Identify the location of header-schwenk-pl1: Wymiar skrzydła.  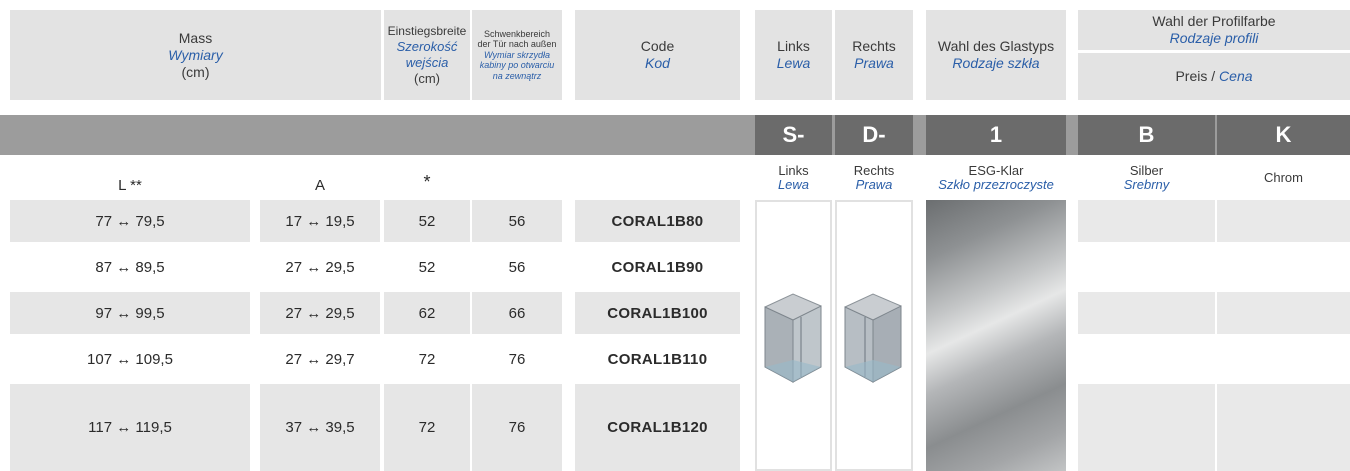
(516, 54).